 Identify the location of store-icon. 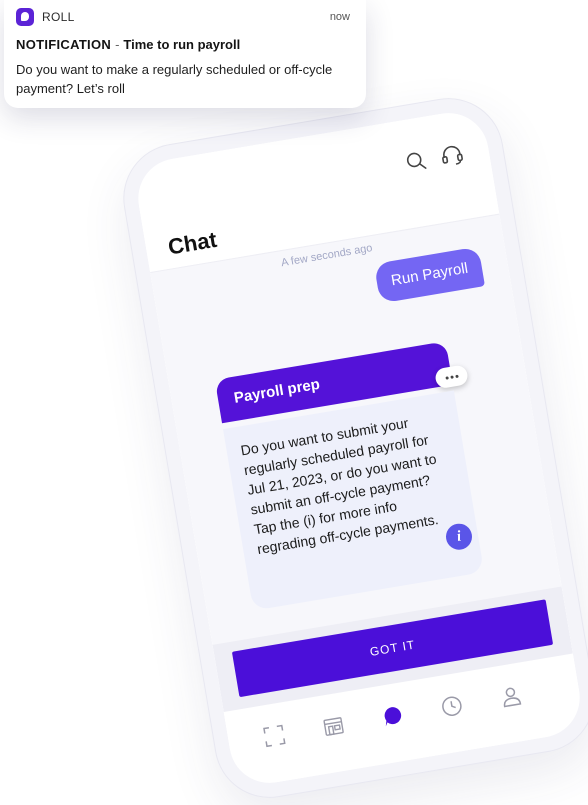
(334, 726).